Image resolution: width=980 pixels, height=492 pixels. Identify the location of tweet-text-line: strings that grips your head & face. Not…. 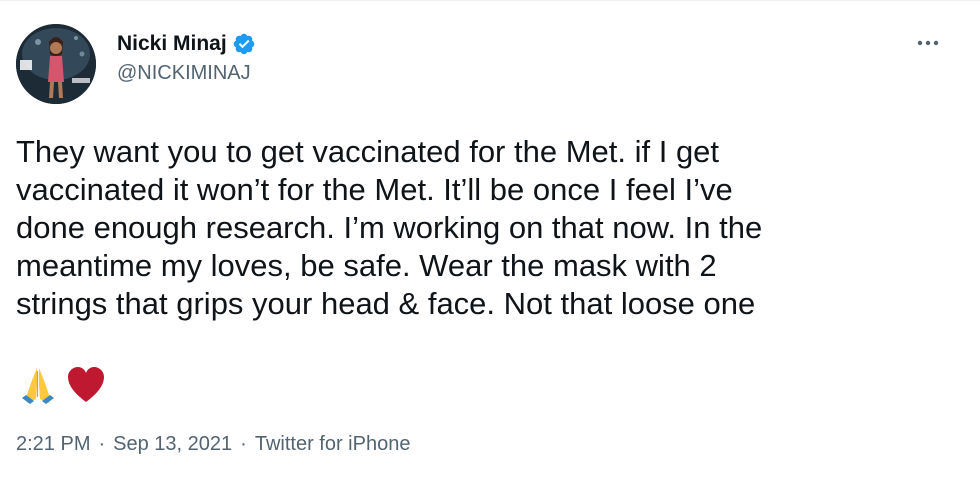
(386, 303).